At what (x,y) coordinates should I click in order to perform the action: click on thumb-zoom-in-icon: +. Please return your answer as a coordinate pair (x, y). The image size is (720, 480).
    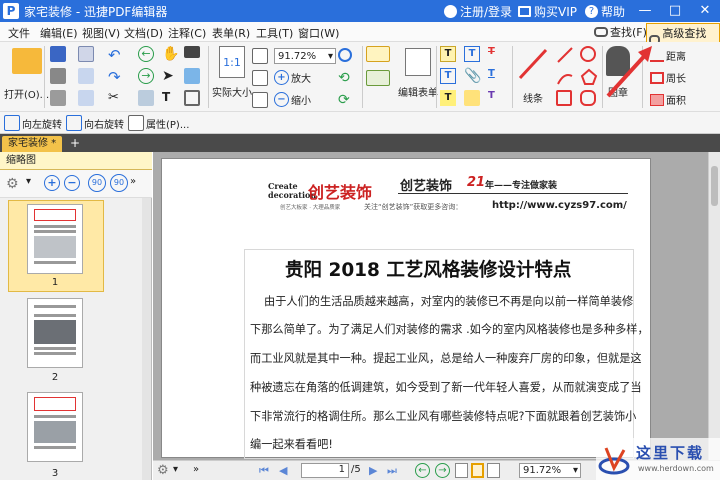
    Looking at the image, I should click on (52, 183).